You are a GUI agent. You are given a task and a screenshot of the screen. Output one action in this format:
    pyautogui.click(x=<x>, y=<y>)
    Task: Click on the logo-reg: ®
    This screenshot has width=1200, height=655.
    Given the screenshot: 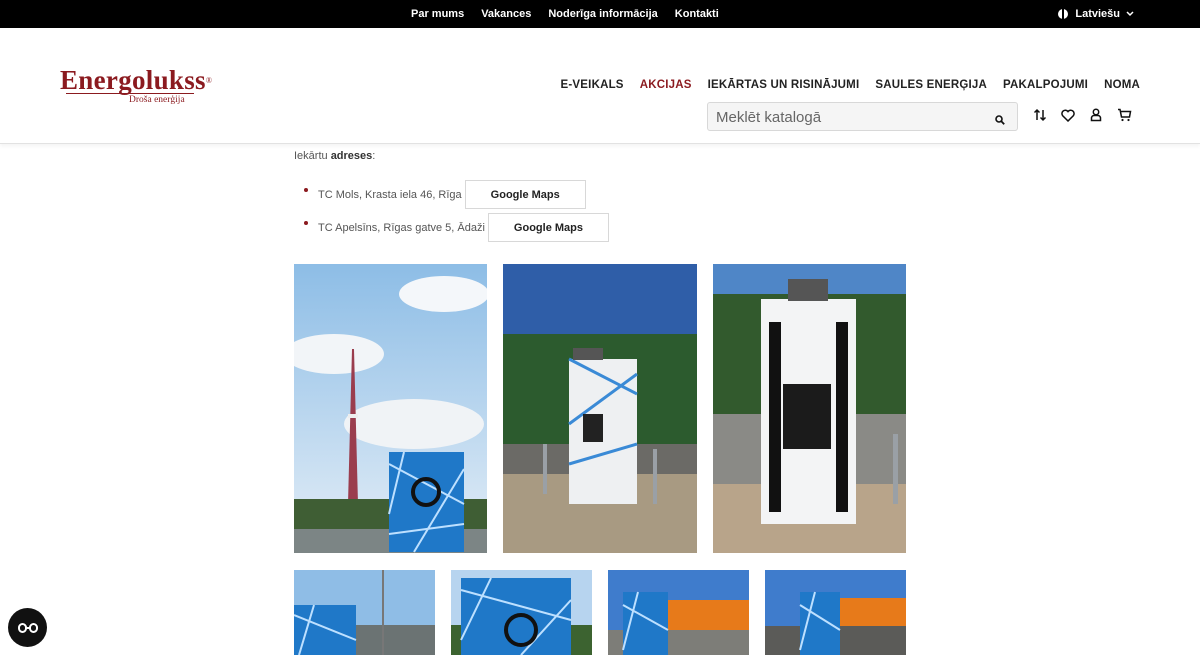 What is the action you would take?
    pyautogui.click(x=209, y=80)
    